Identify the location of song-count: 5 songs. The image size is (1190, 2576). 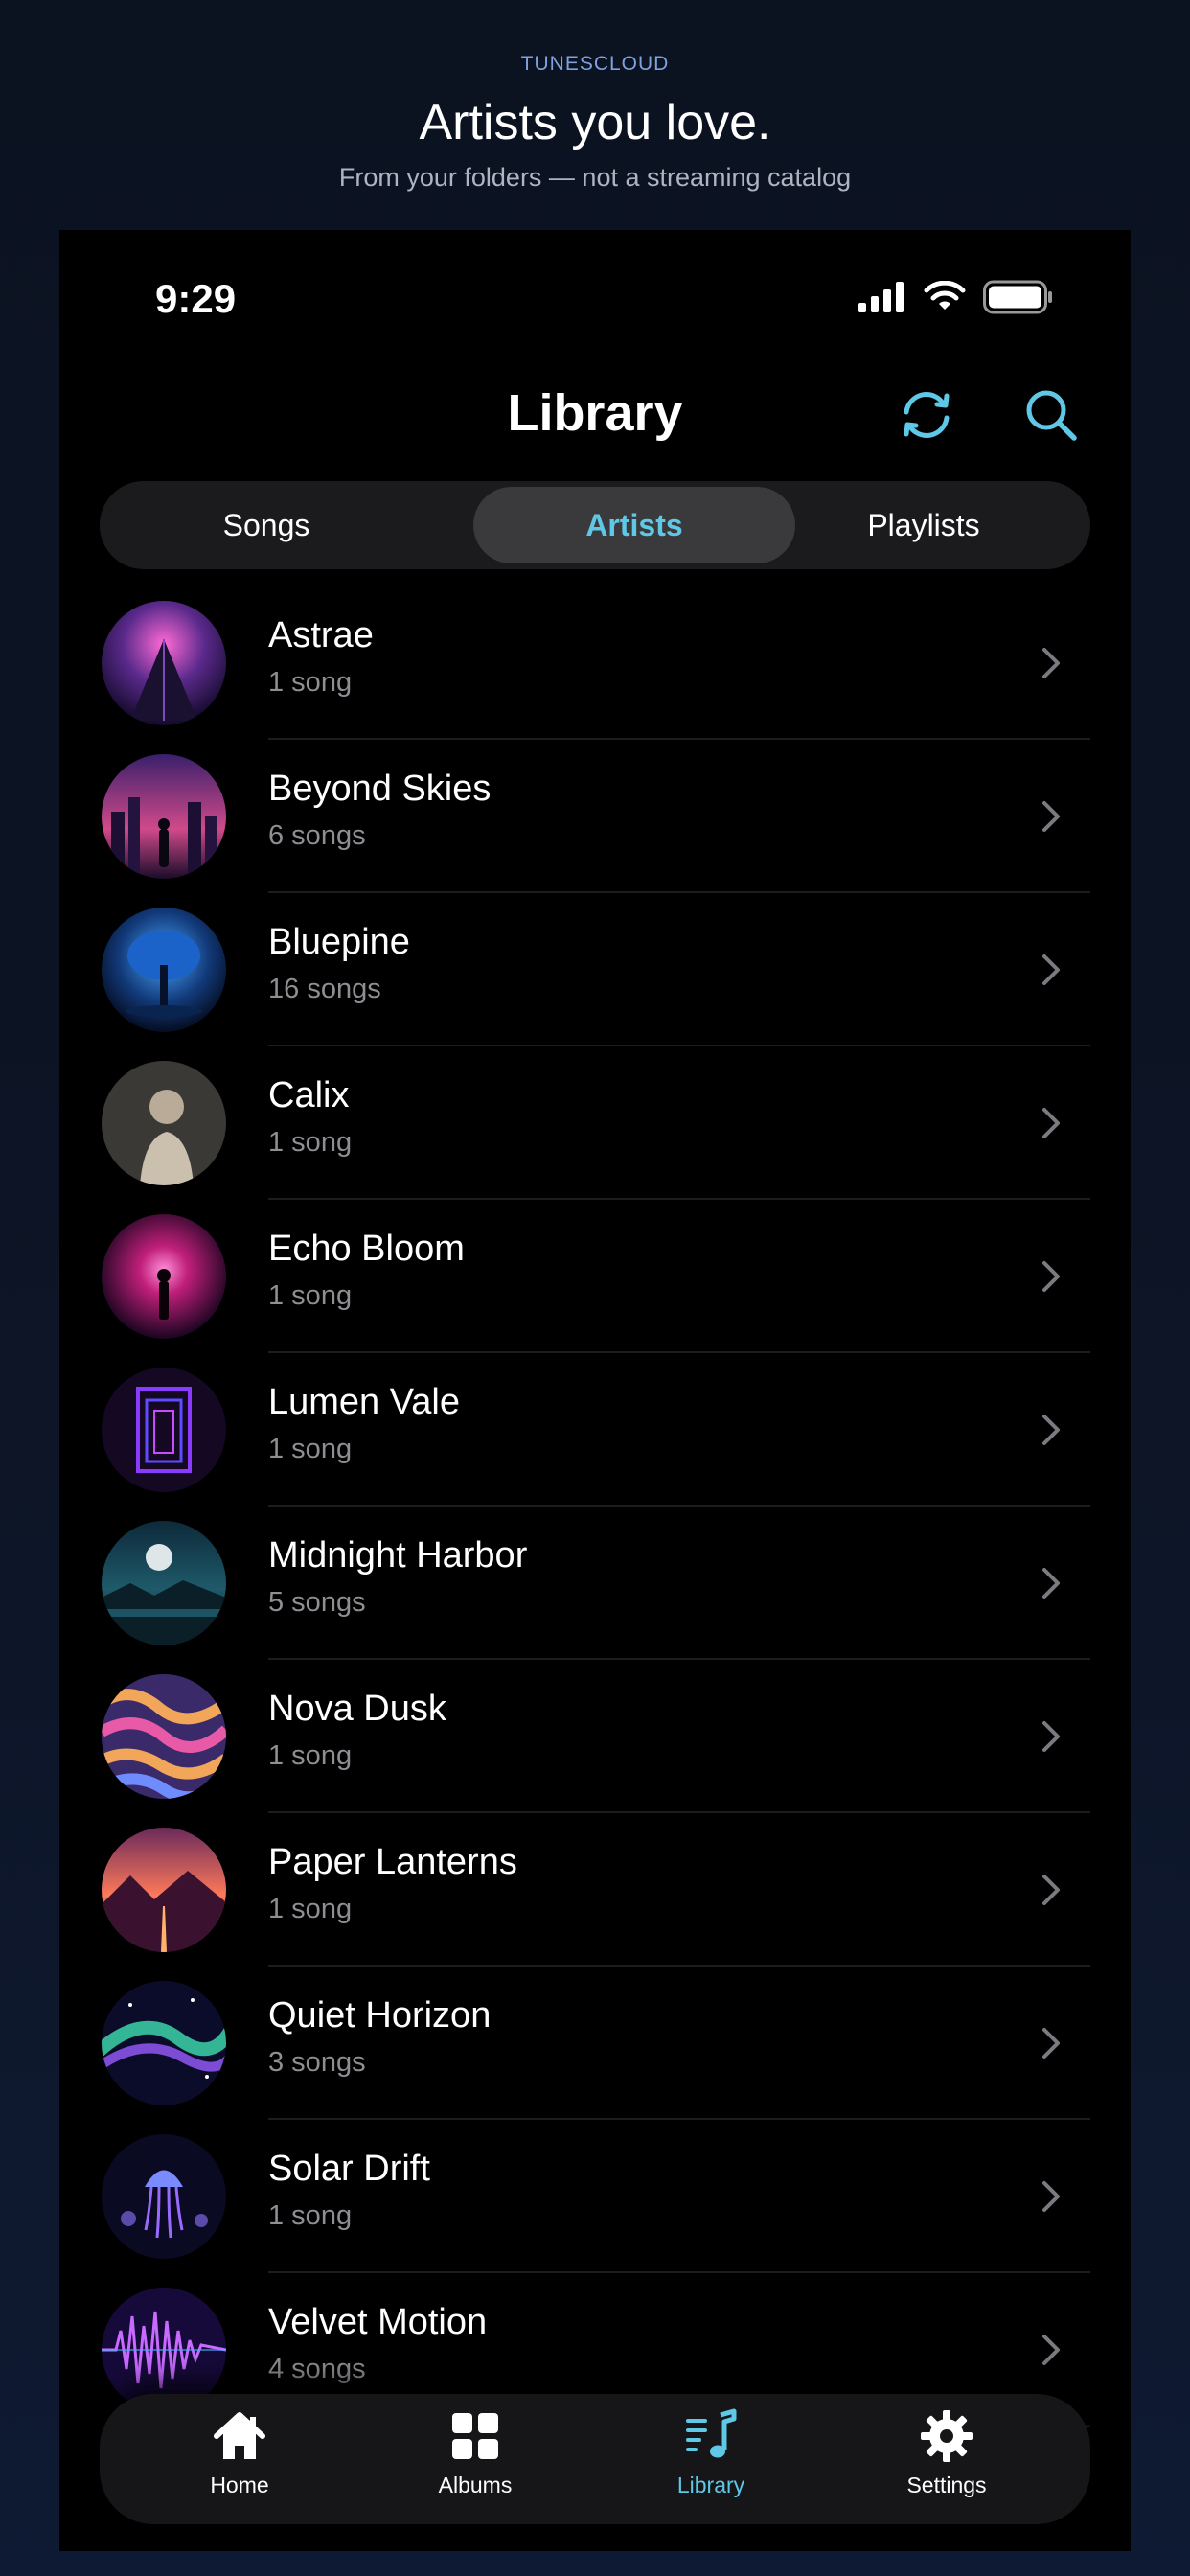
(317, 1602).